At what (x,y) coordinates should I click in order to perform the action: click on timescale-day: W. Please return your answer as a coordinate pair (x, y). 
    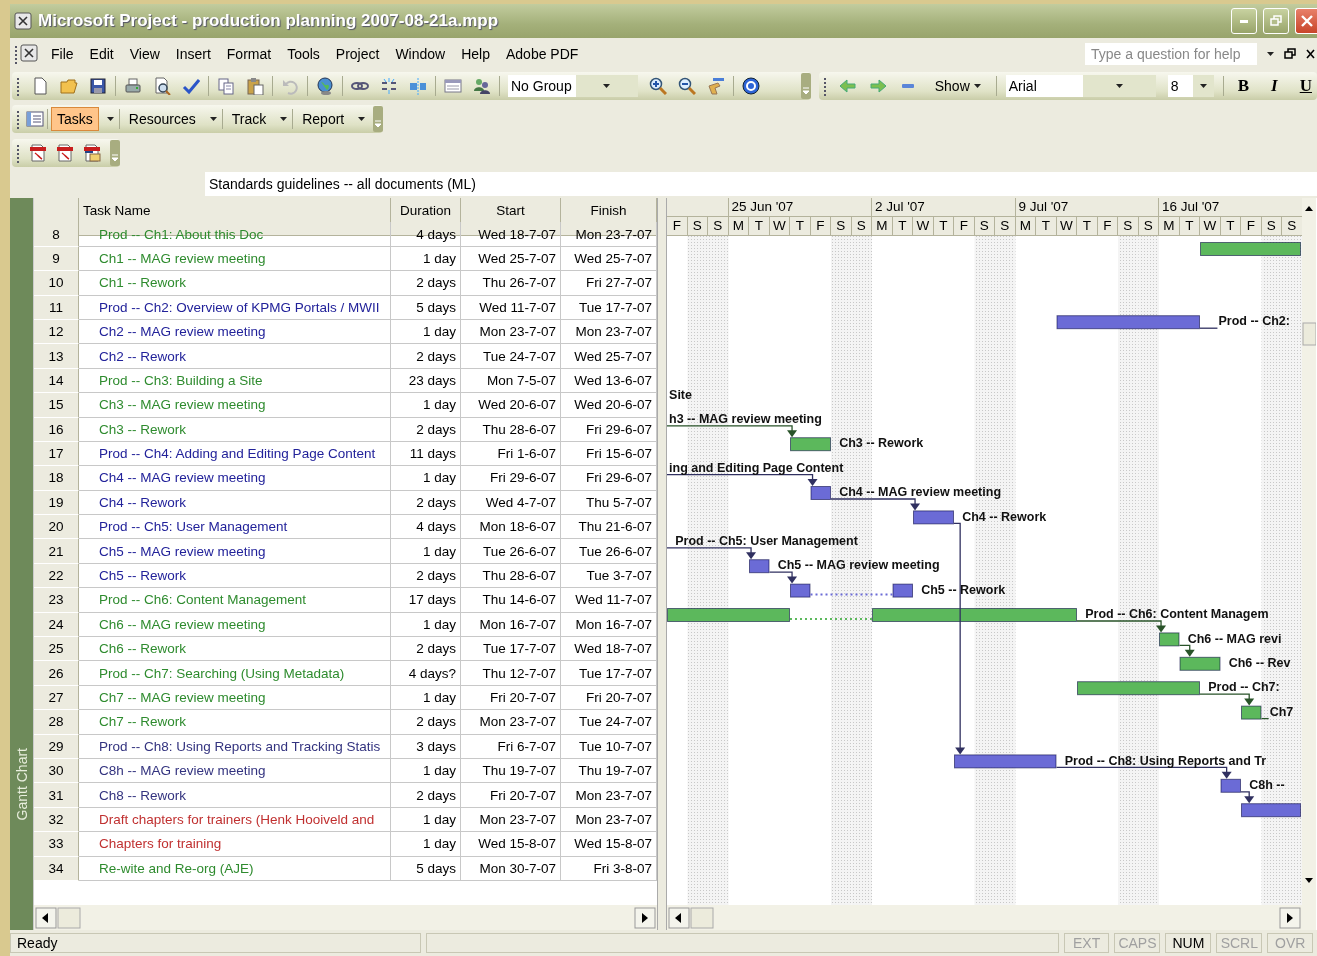
    Looking at the image, I should click on (1210, 226).